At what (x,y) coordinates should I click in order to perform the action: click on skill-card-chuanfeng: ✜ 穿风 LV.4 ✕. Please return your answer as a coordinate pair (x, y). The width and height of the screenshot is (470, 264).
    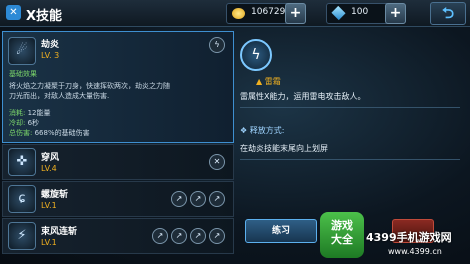
    Looking at the image, I should click on (118, 162).